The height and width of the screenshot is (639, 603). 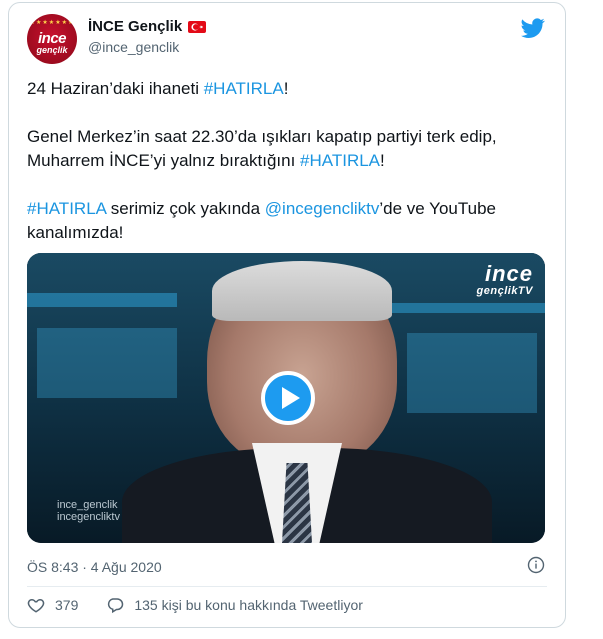 What do you see at coordinates (36, 605) in the screenshot?
I see `heart-icon` at bounding box center [36, 605].